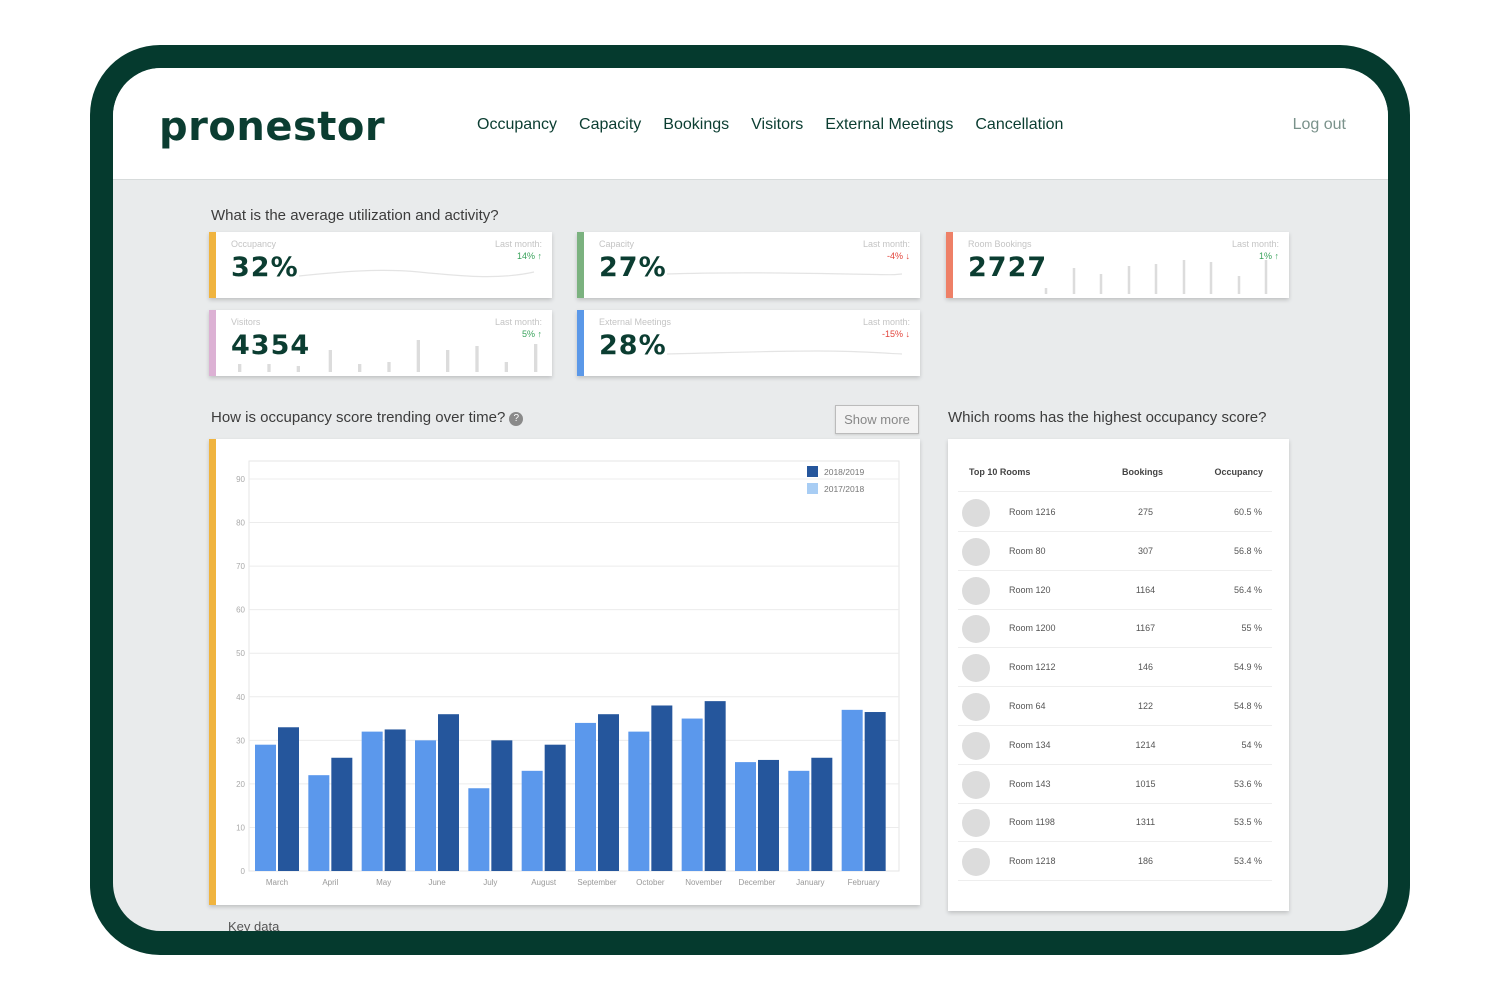  Describe the element at coordinates (448, 792) in the screenshot. I see `bar-june-2018-2019` at that location.